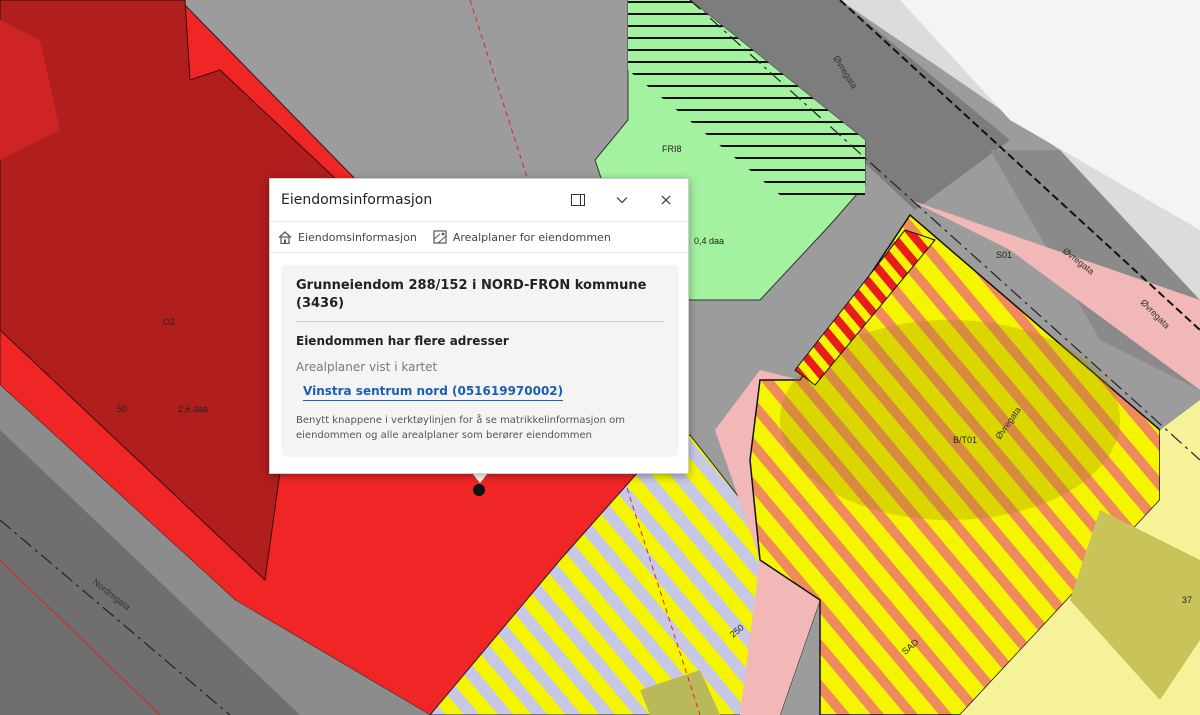  What do you see at coordinates (193, 409) in the screenshot?
I see `label-area-o2: 2,6 daa` at bounding box center [193, 409].